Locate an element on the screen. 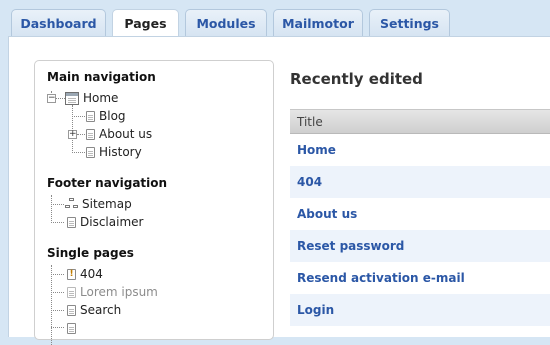 Image resolution: width=550 pixels, height=345 pixels. tab-dashboard: Dashboard is located at coordinates (58, 22).